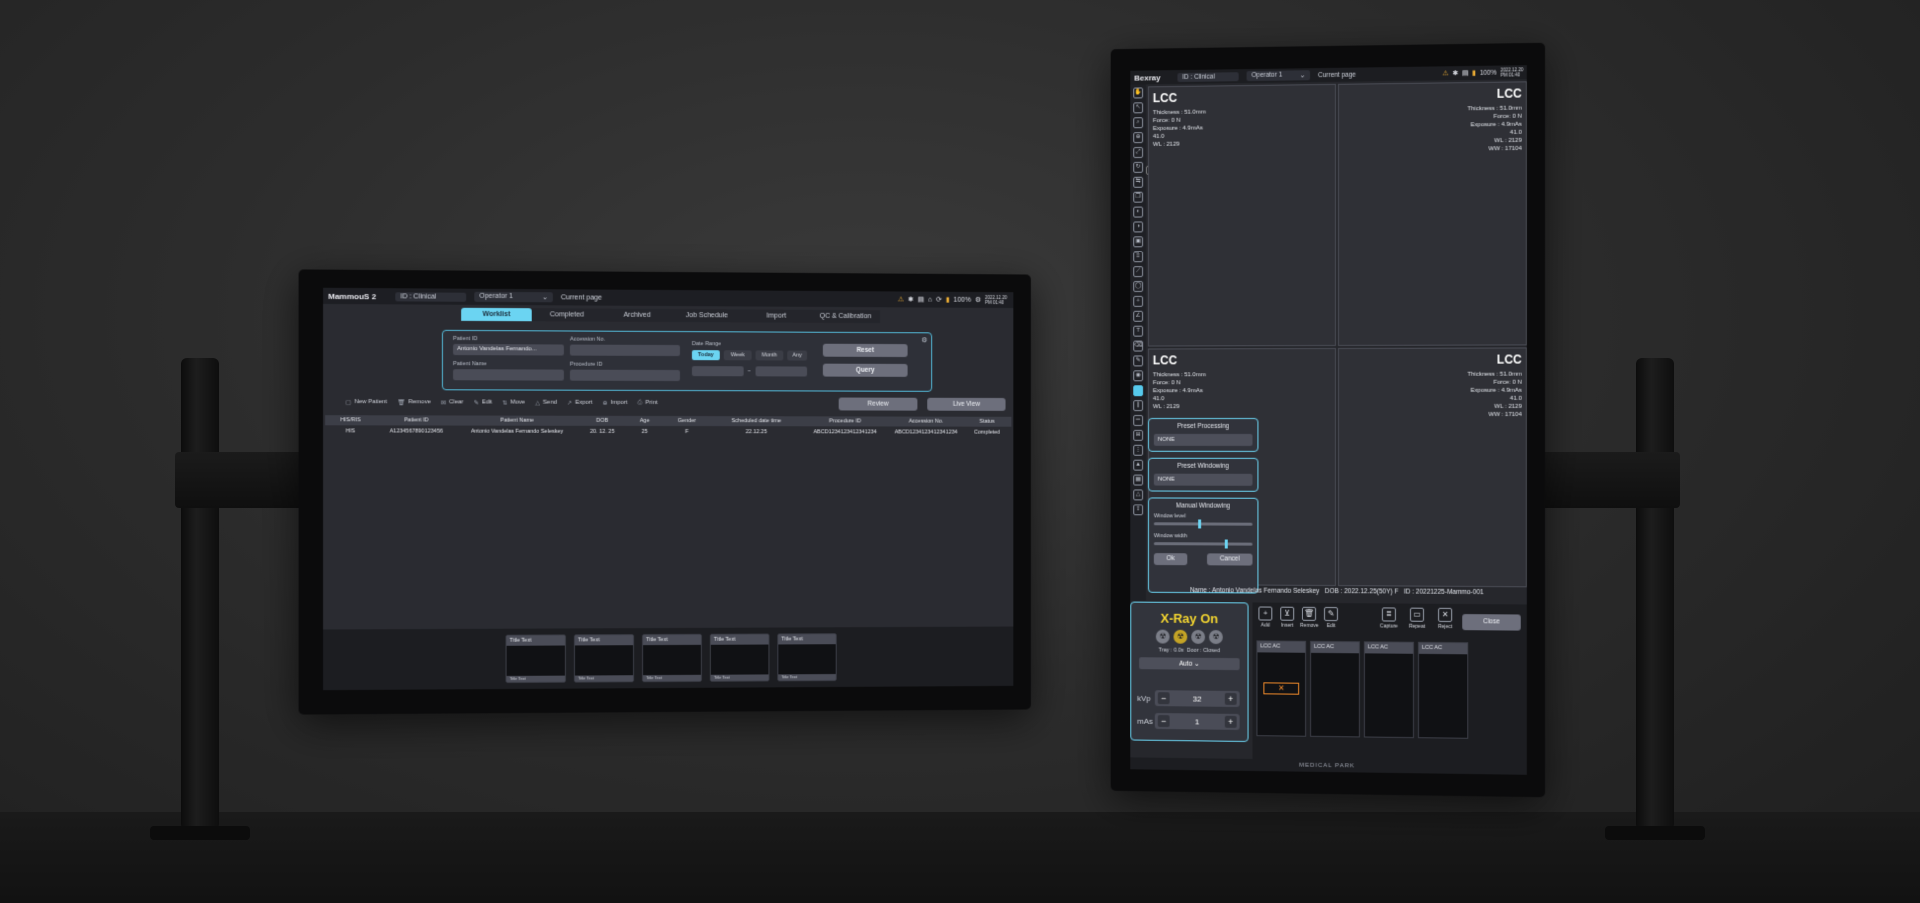  I want to click on date-week-button: Week, so click(737, 355).